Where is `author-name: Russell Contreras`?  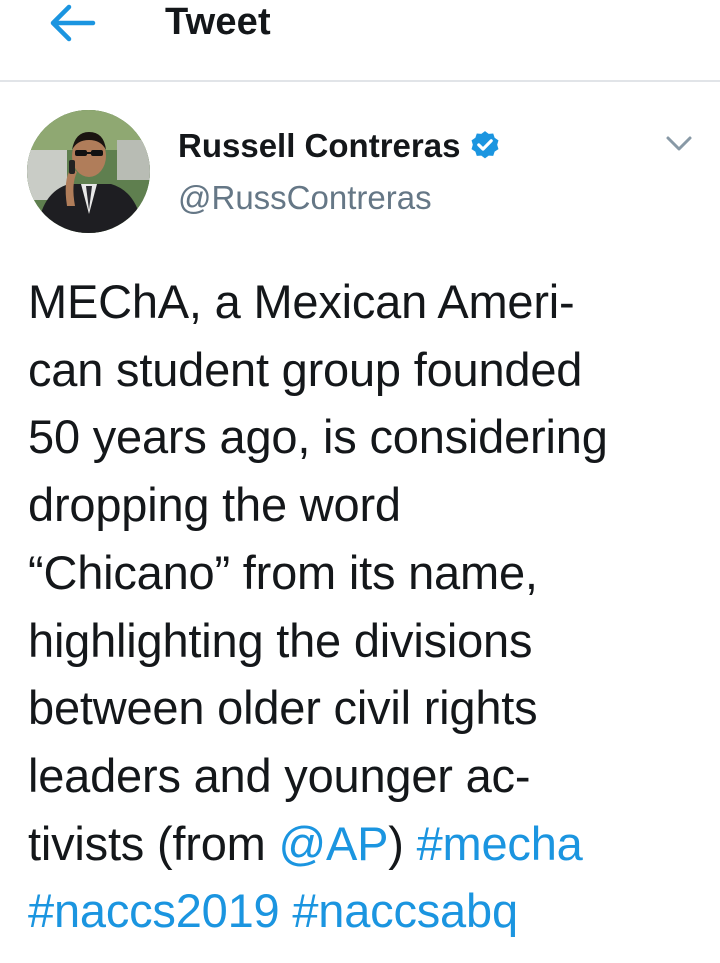
author-name: Russell Contreras is located at coordinates (319, 146).